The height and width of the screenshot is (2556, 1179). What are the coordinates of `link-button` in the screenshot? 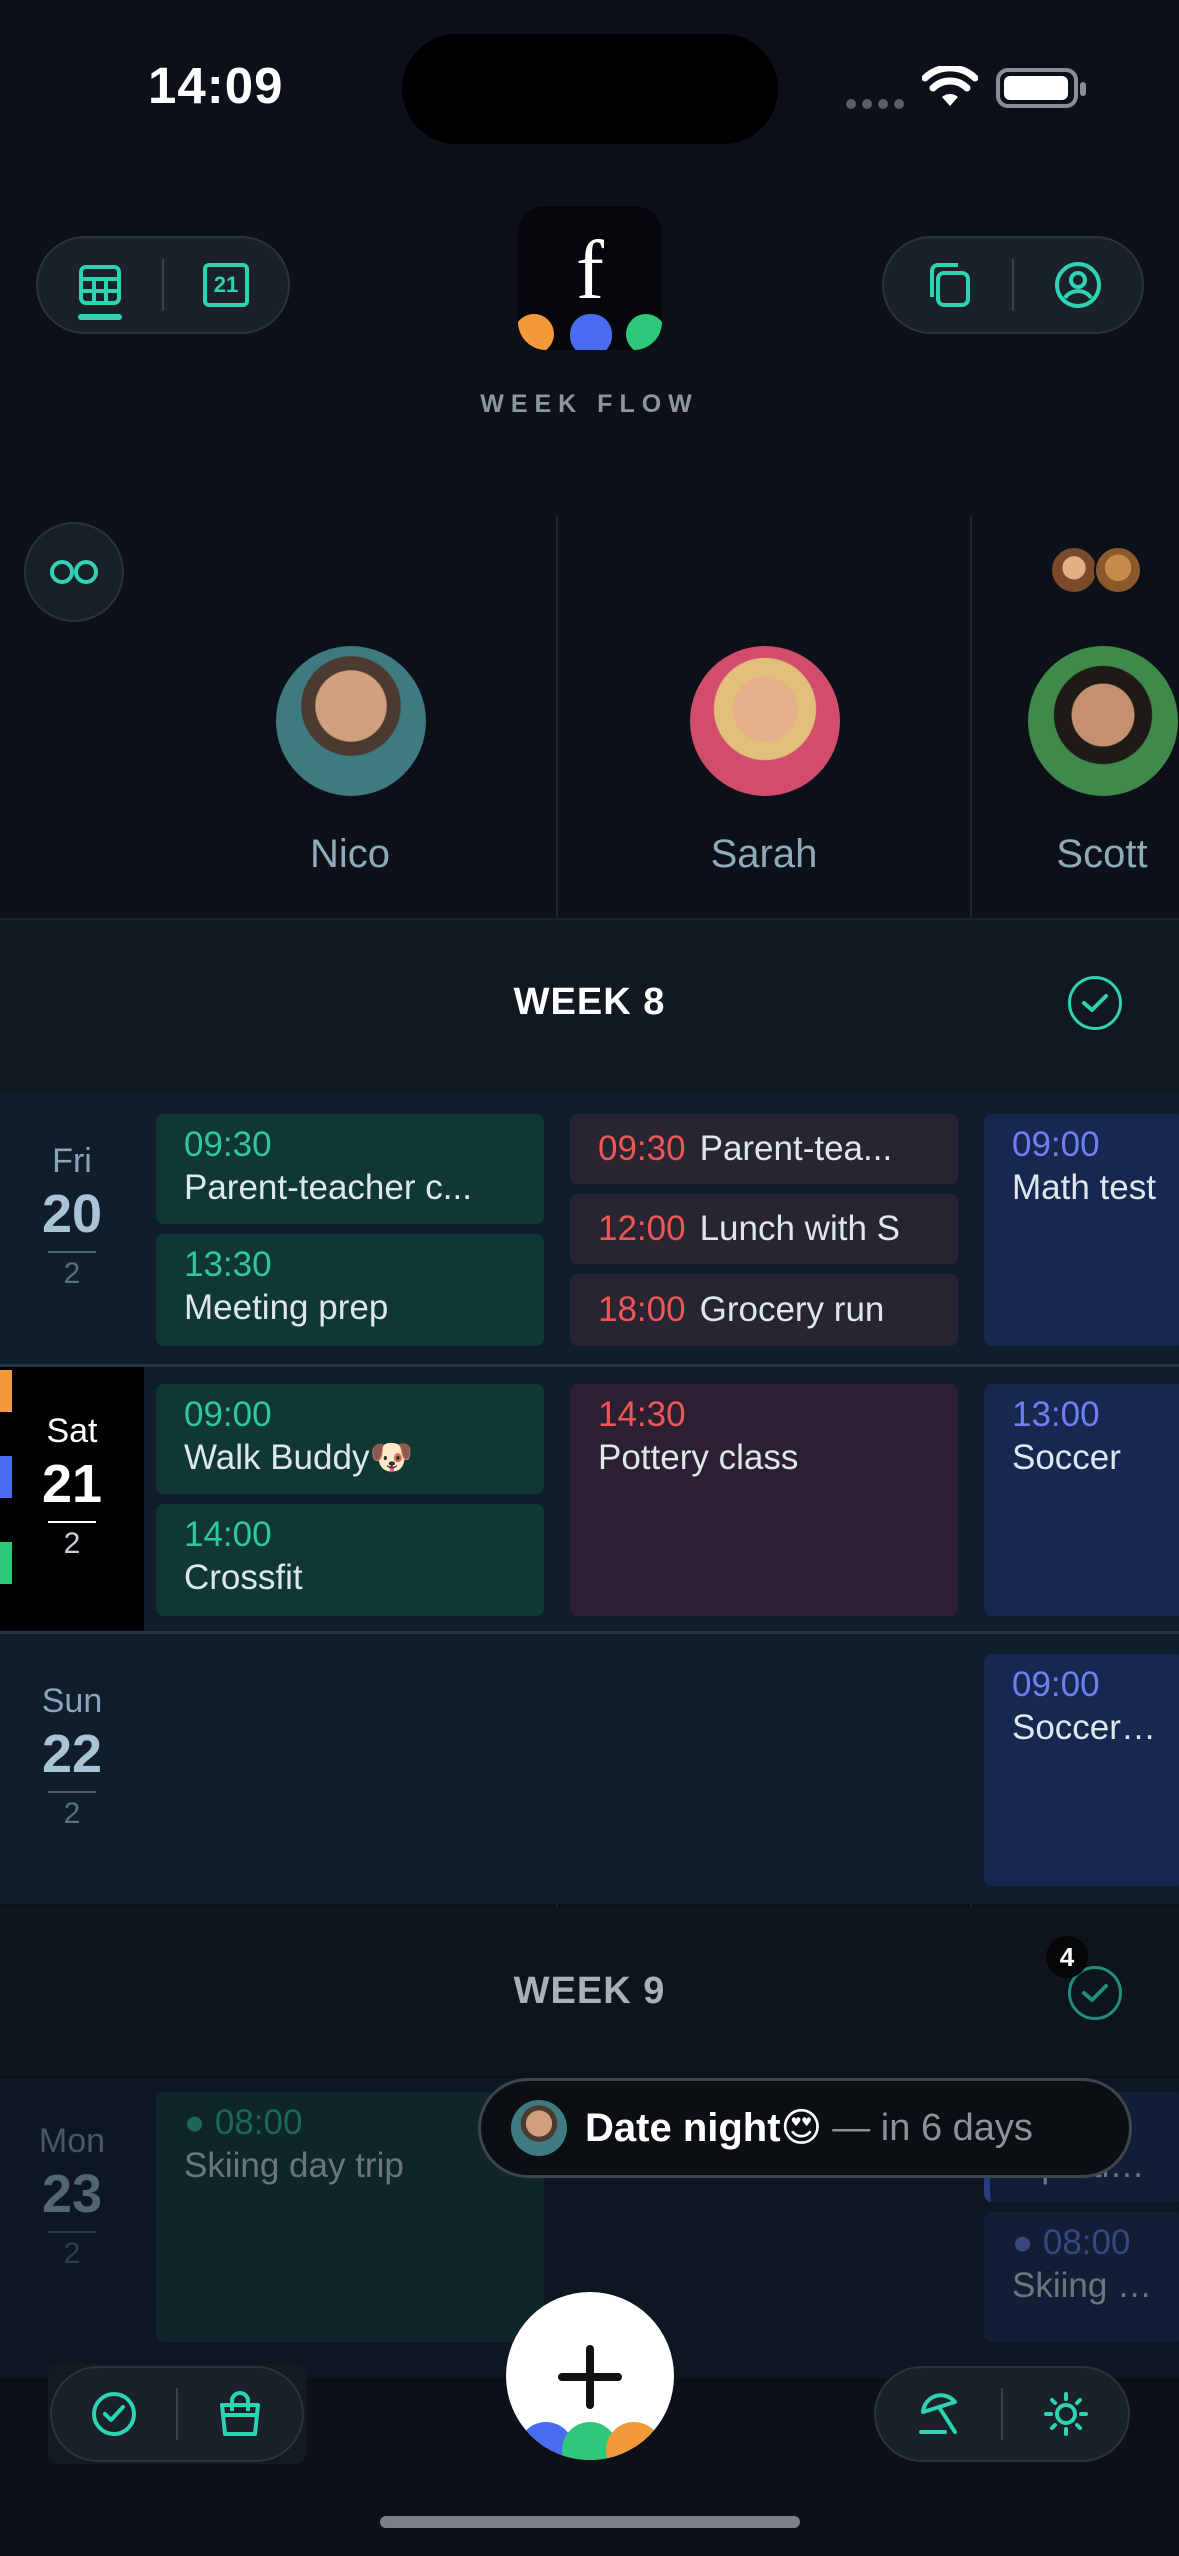 It's located at (74, 572).